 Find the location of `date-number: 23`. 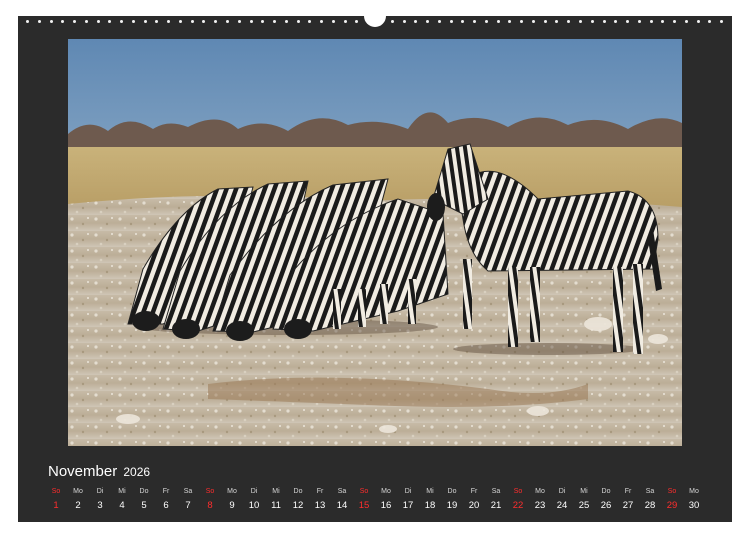

date-number: 23 is located at coordinates (540, 505).